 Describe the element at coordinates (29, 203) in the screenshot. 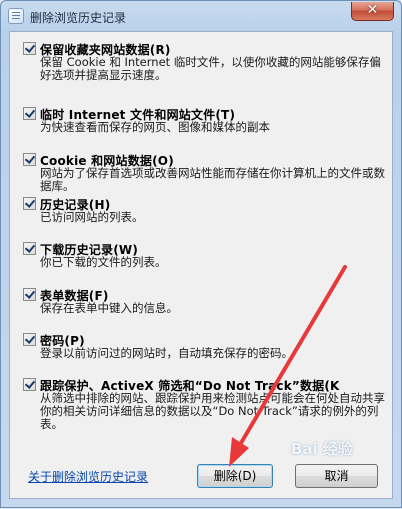

I see `history-checkbox` at that location.